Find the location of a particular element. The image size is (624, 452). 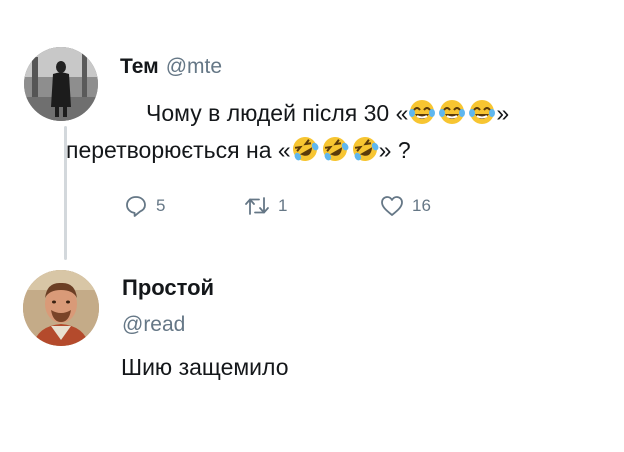

emoji-group-rolling-laughing is located at coordinates (335, 149).